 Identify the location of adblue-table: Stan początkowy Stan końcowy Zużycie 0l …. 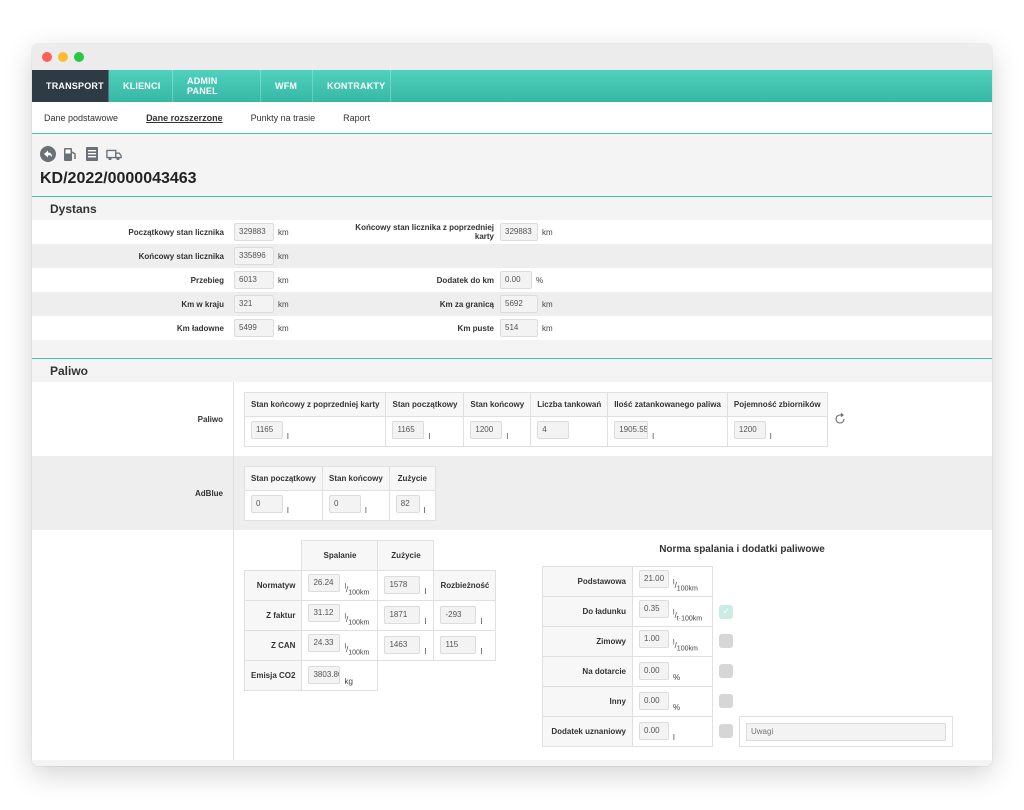
(340, 493).